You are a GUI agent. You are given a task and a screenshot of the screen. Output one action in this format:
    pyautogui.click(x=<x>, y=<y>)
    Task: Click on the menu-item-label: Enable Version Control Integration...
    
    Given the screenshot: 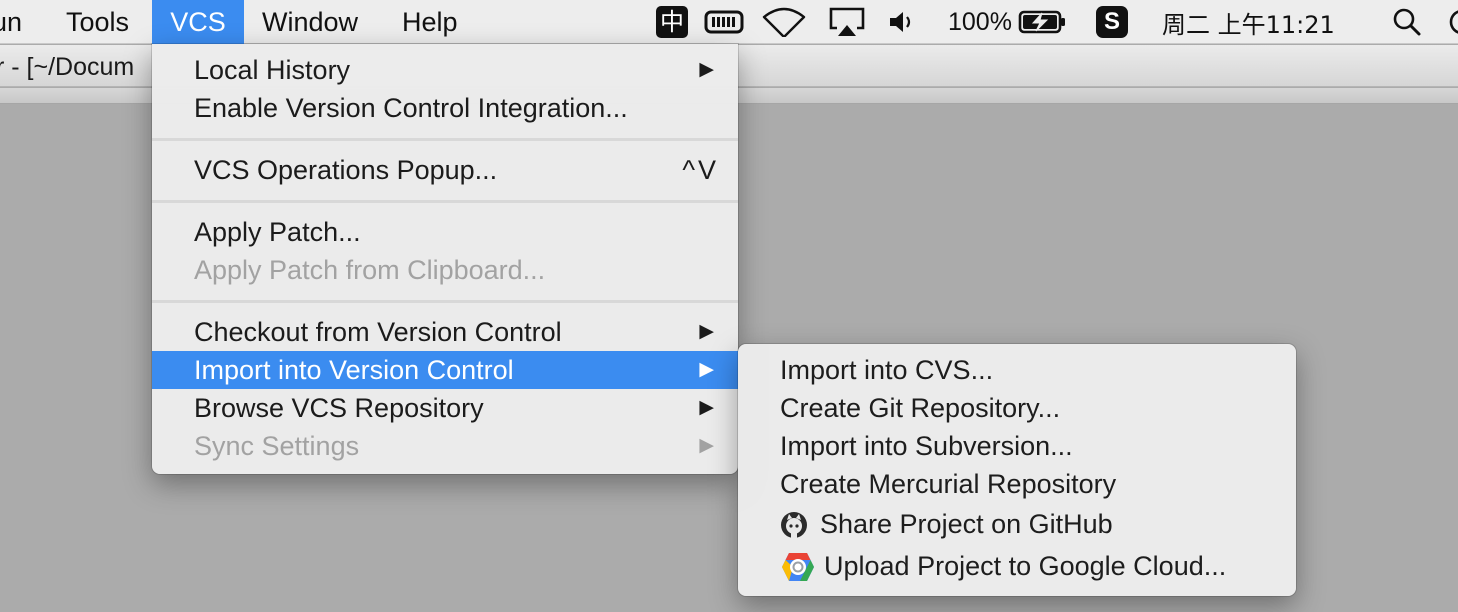 What is the action you would take?
    pyautogui.click(x=411, y=108)
    